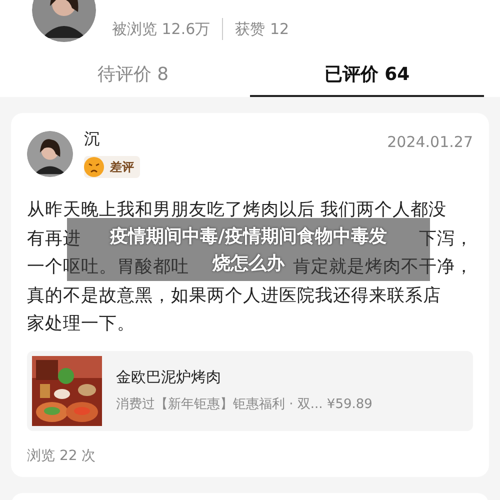  Describe the element at coordinates (367, 74) in the screenshot. I see `tab: 已评价 64` at that location.